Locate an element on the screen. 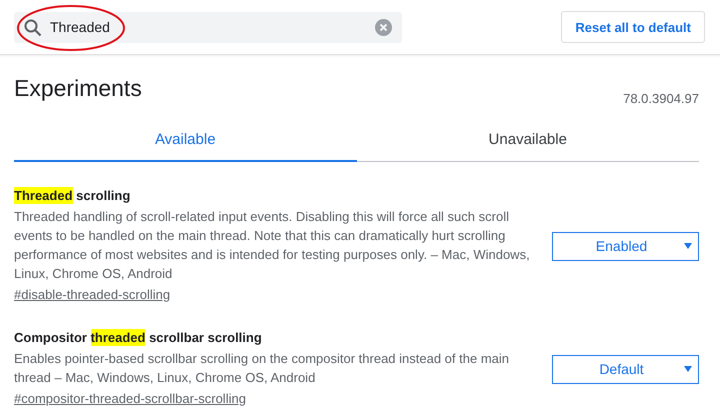  experiment-description: Threaded handling of scroll-related input events. Disabling this will force all such scroll events to be handled on the main thread. Note that this can dramatically hurt scrolling performance of most websites and is intended for testing purposes only. – Mac, Windows, Linux, Chrome OS, Android is located at coordinates (272, 245).